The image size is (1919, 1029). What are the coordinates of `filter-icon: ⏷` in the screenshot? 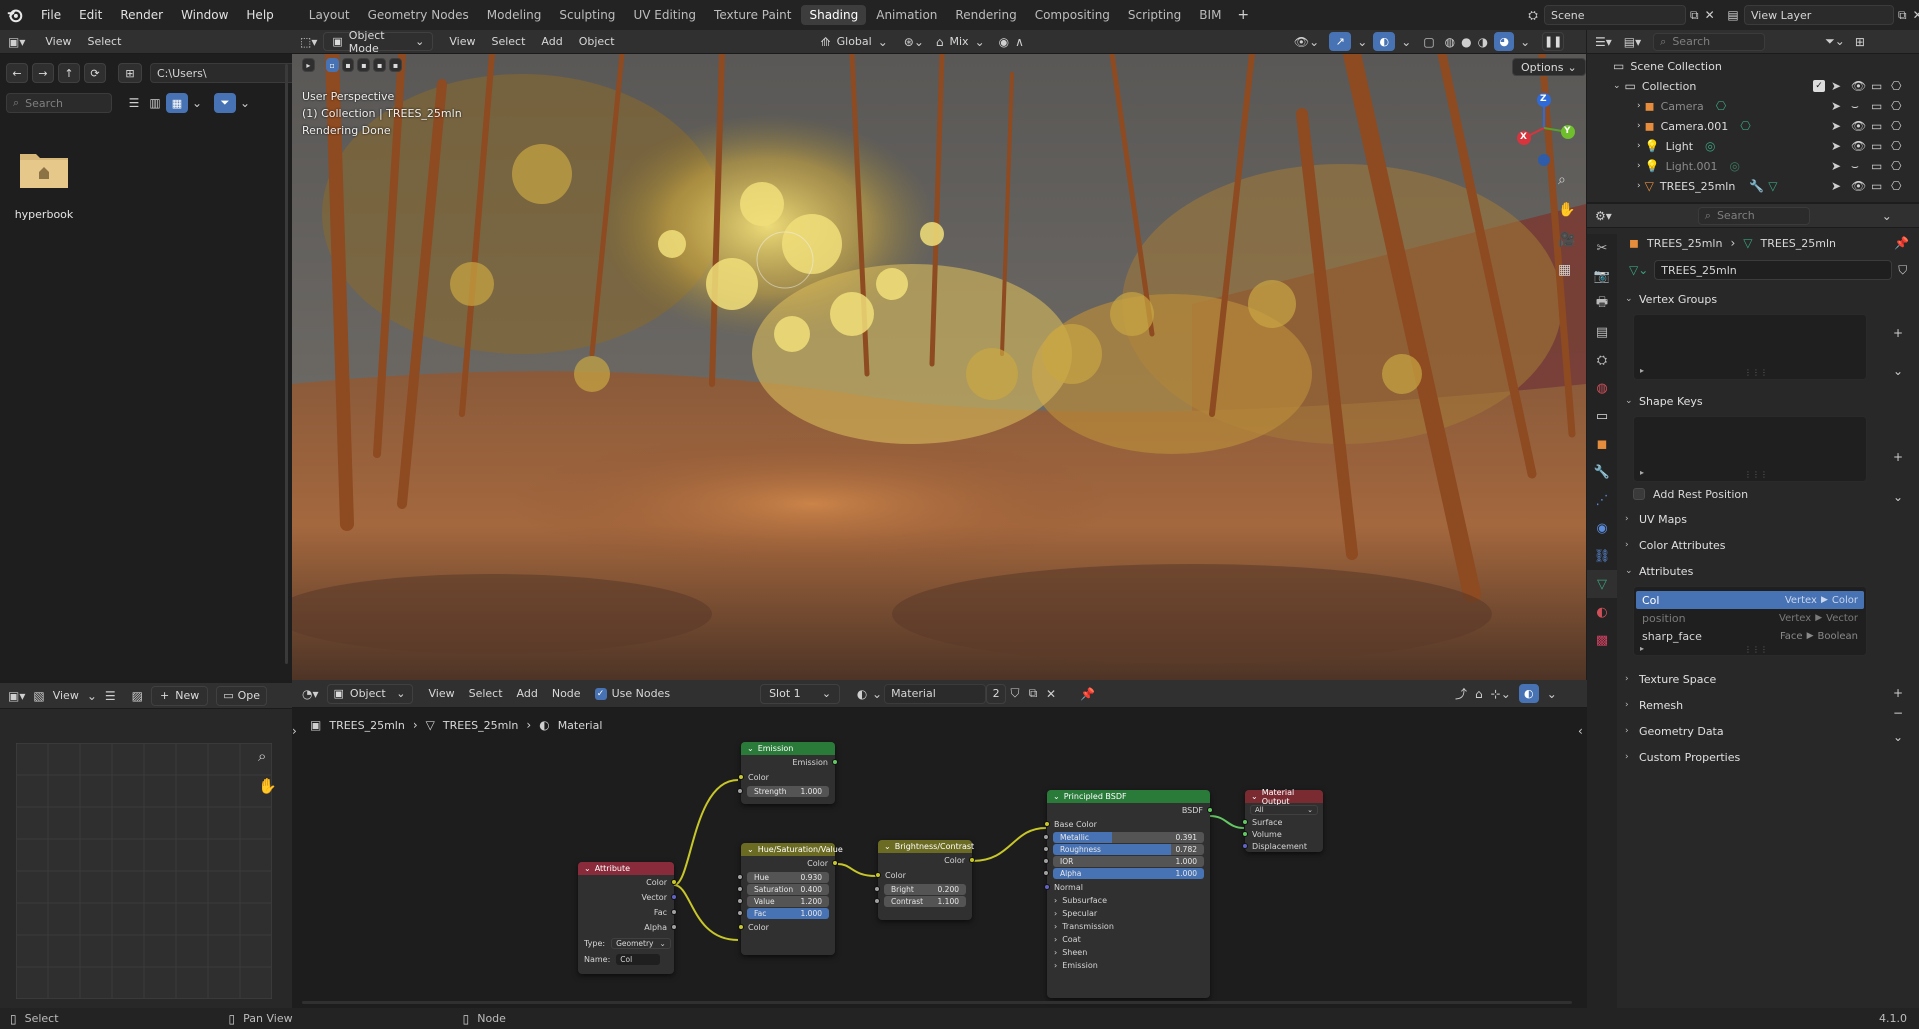 It's located at (225, 103).